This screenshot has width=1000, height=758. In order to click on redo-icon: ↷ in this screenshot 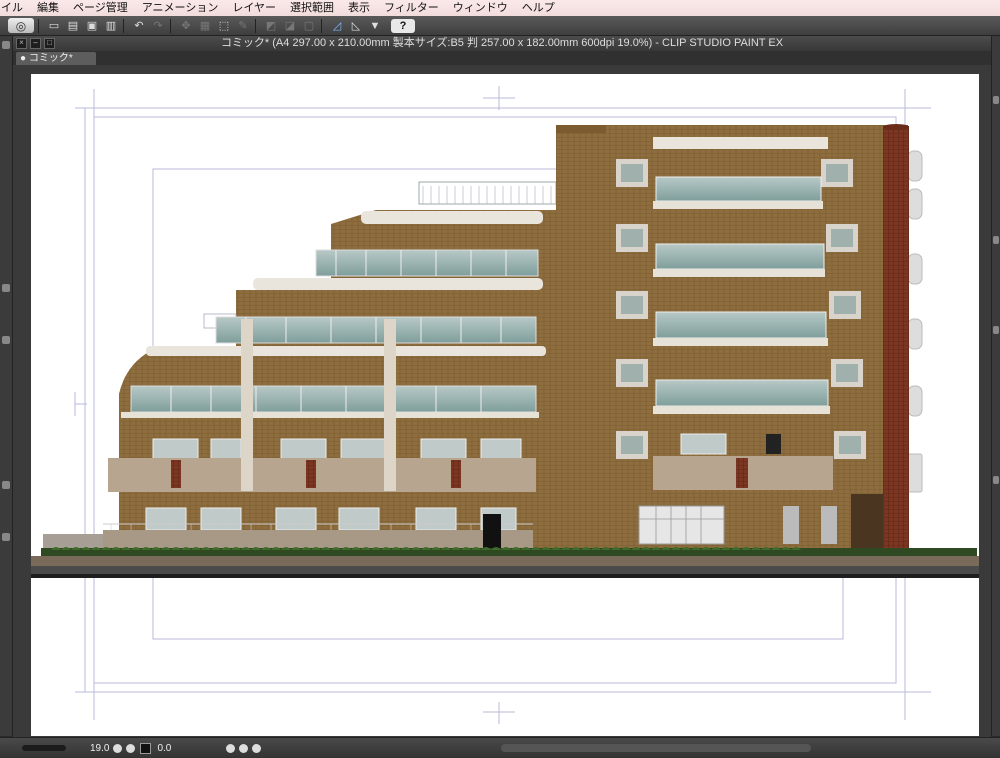, I will do `click(158, 25)`.